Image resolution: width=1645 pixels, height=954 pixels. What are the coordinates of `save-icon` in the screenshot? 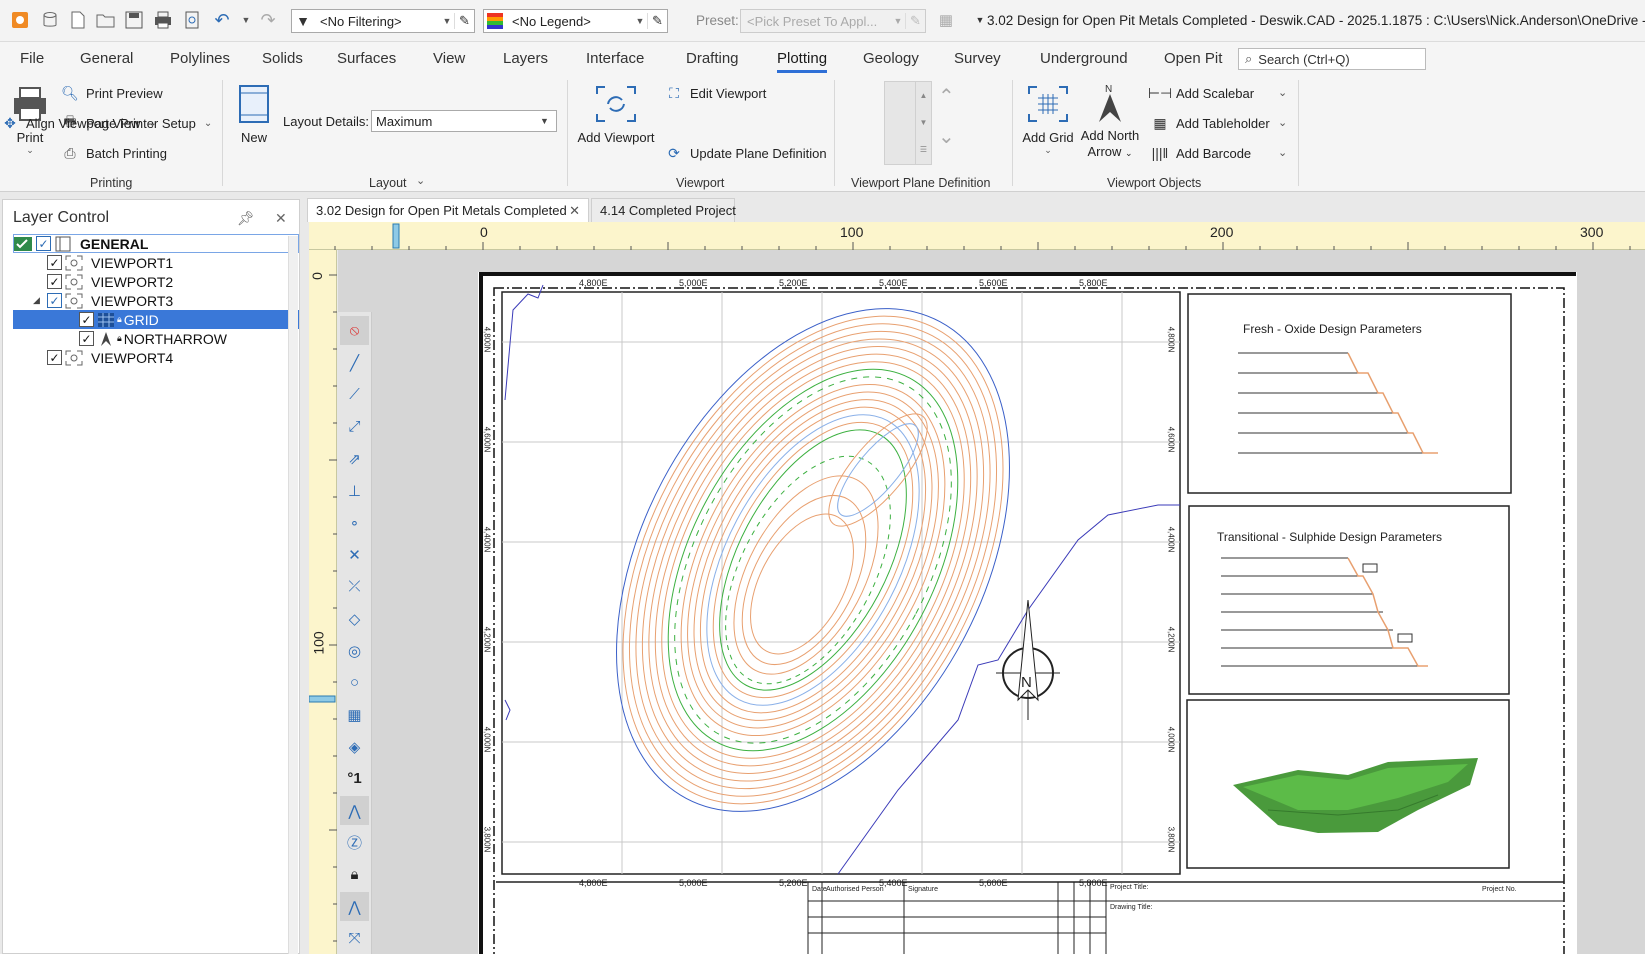 It's located at (134, 20).